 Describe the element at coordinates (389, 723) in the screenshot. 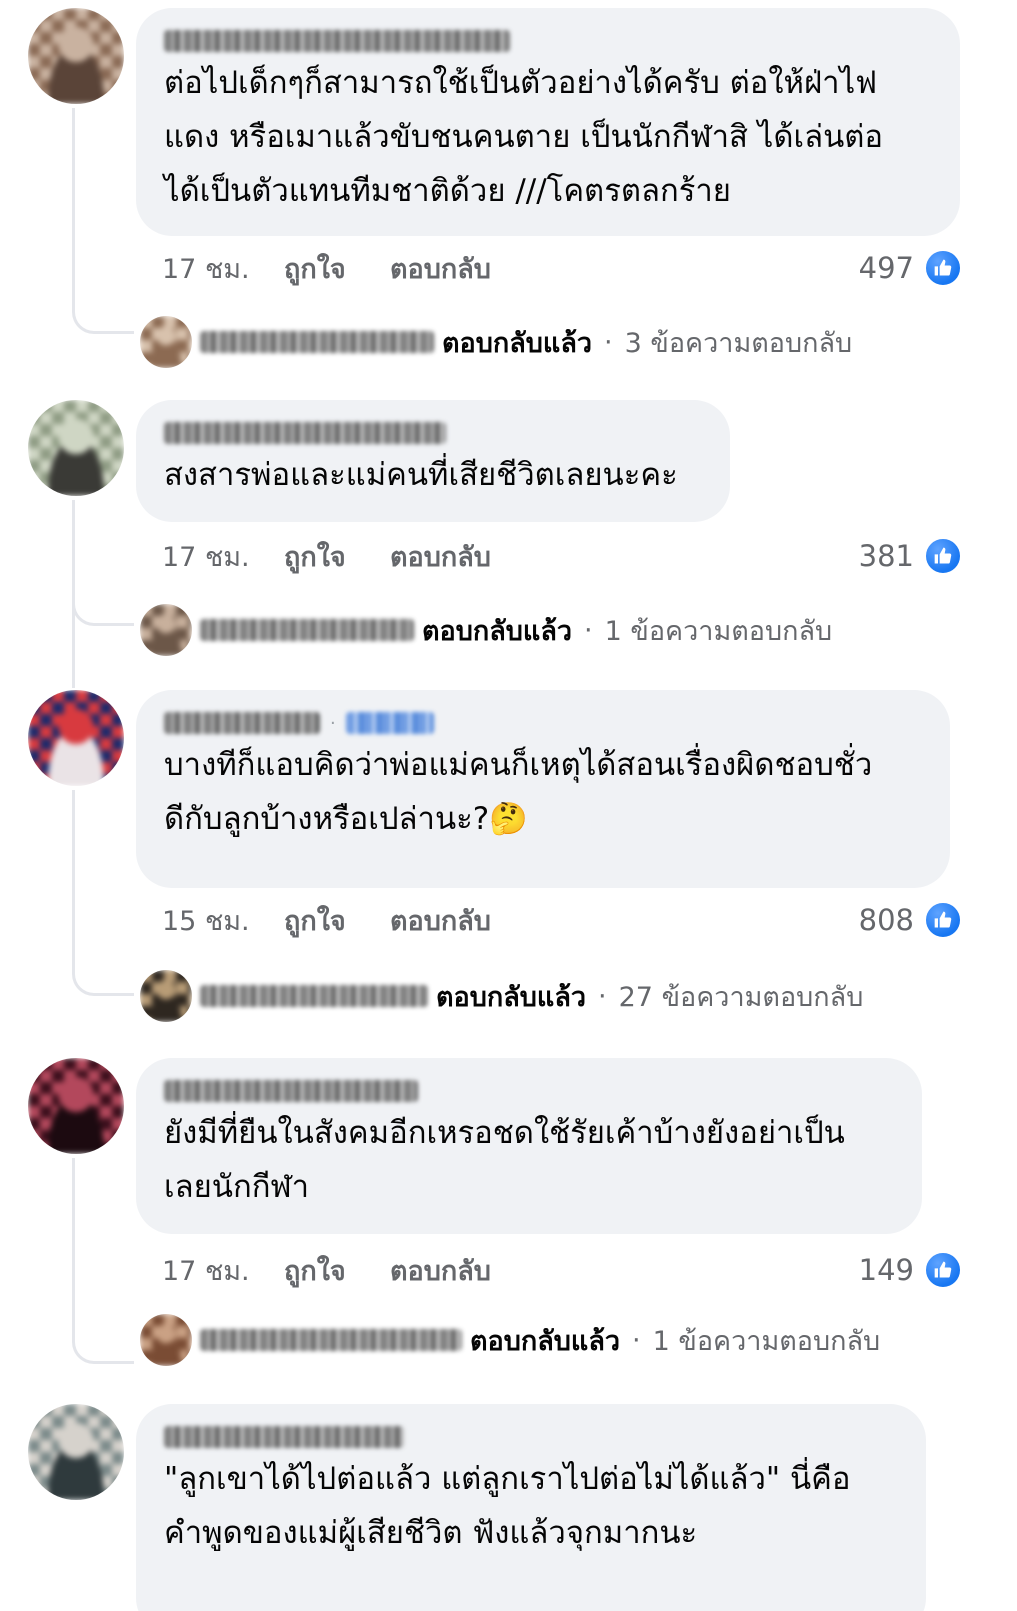

I see `author-badge-blurred` at that location.